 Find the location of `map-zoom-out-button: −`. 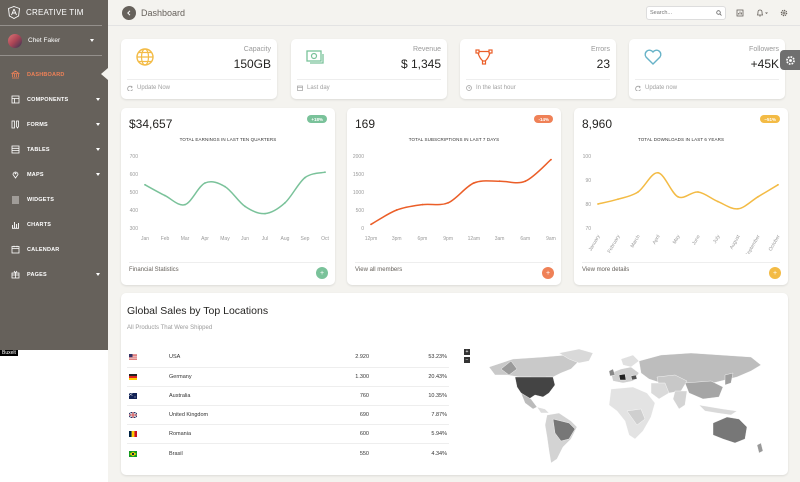

map-zoom-out-button: − is located at coordinates (467, 360).